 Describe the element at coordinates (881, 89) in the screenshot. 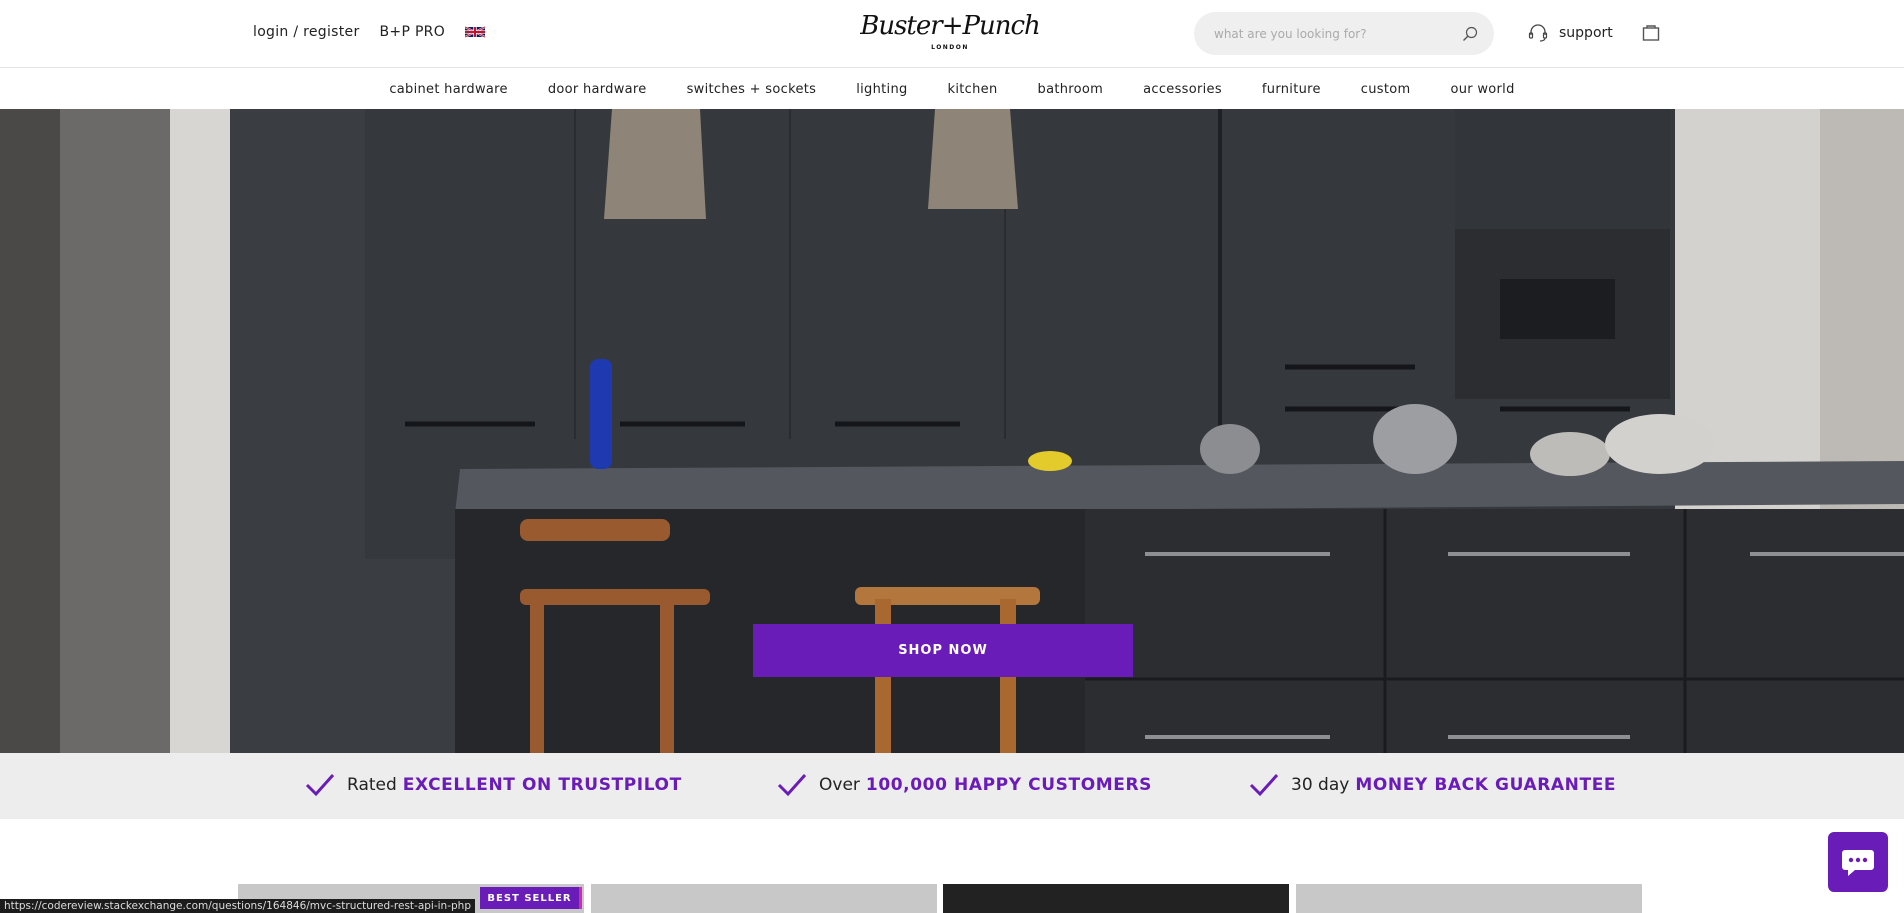

I see `nav-item-lighting: lighting` at that location.